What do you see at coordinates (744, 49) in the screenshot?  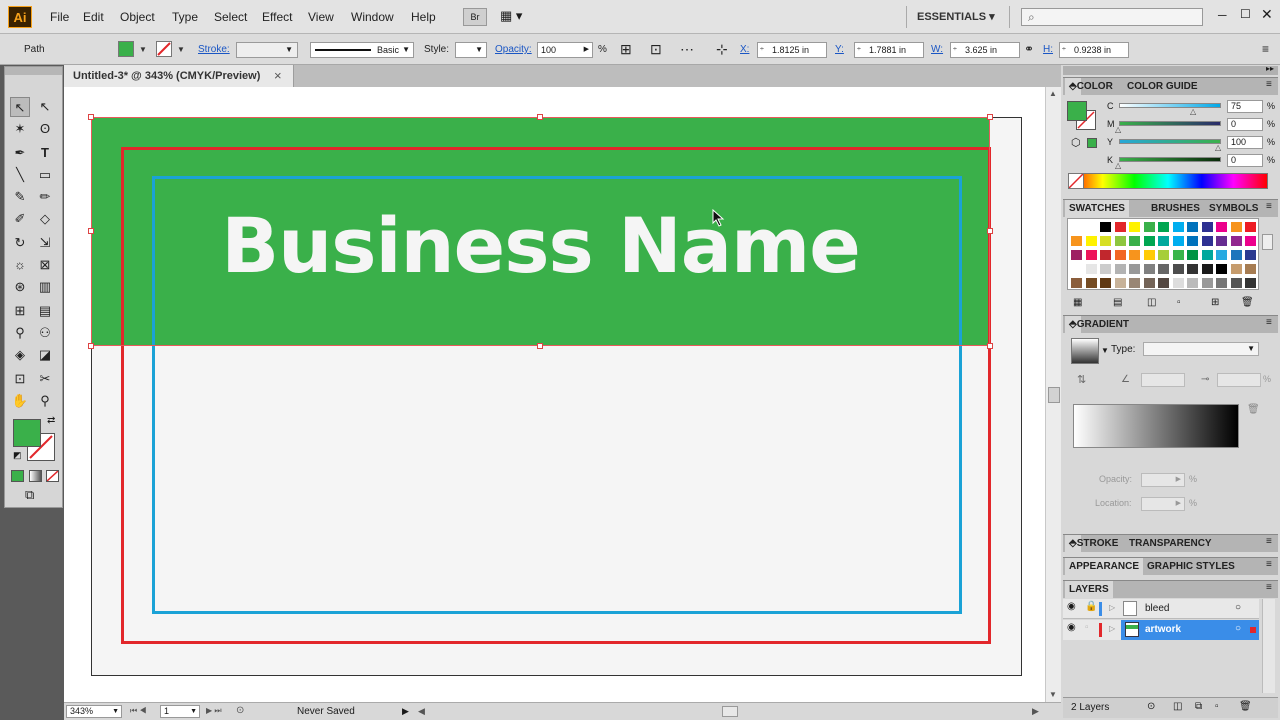 I see `x-label: X:` at bounding box center [744, 49].